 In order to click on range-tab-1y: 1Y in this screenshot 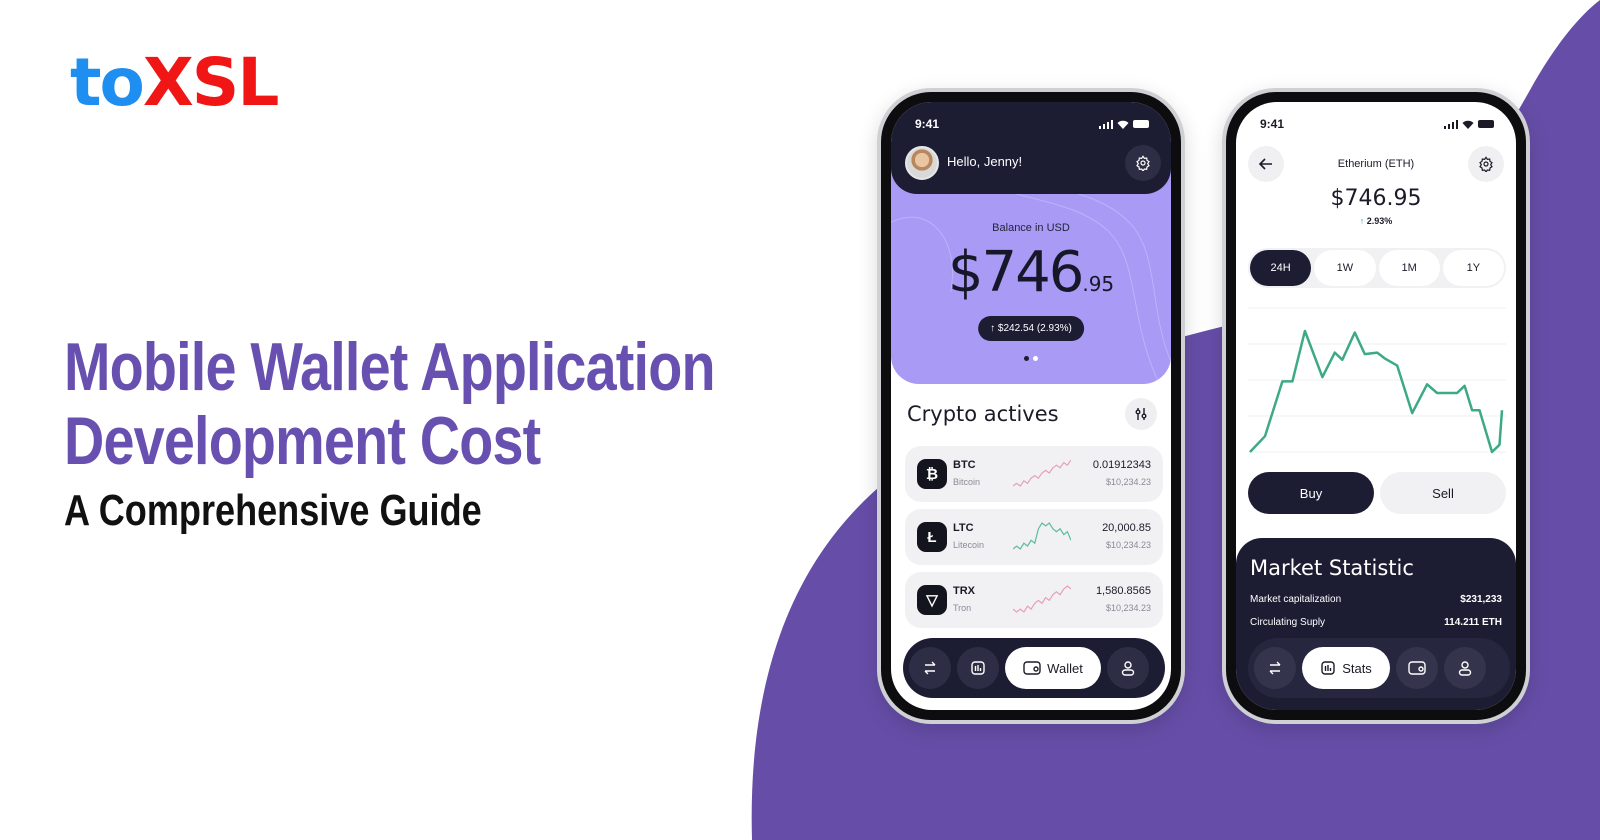, I will do `click(1473, 268)`.